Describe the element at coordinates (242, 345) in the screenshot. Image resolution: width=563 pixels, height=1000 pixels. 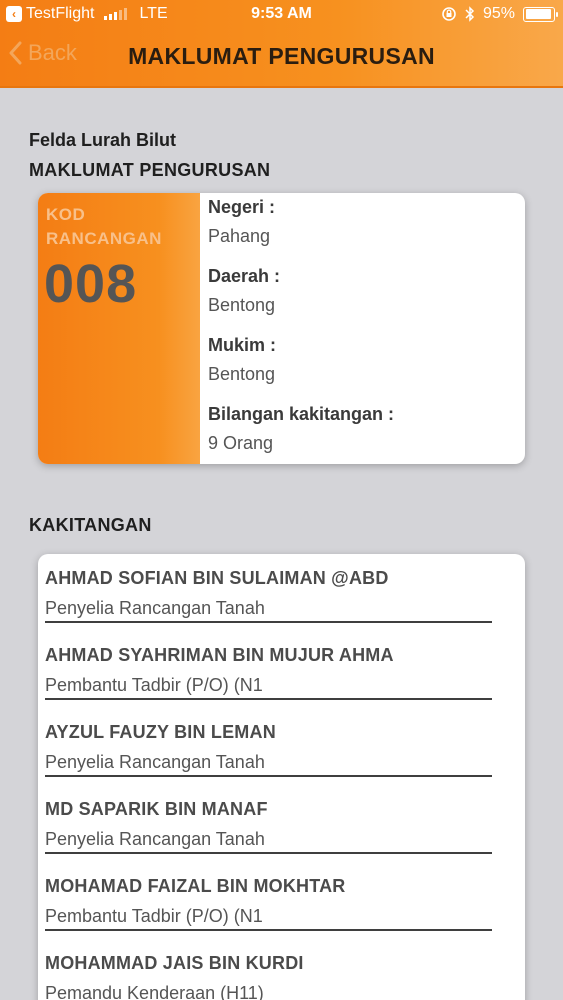
I see `mukim-label: Mukim :` at that location.